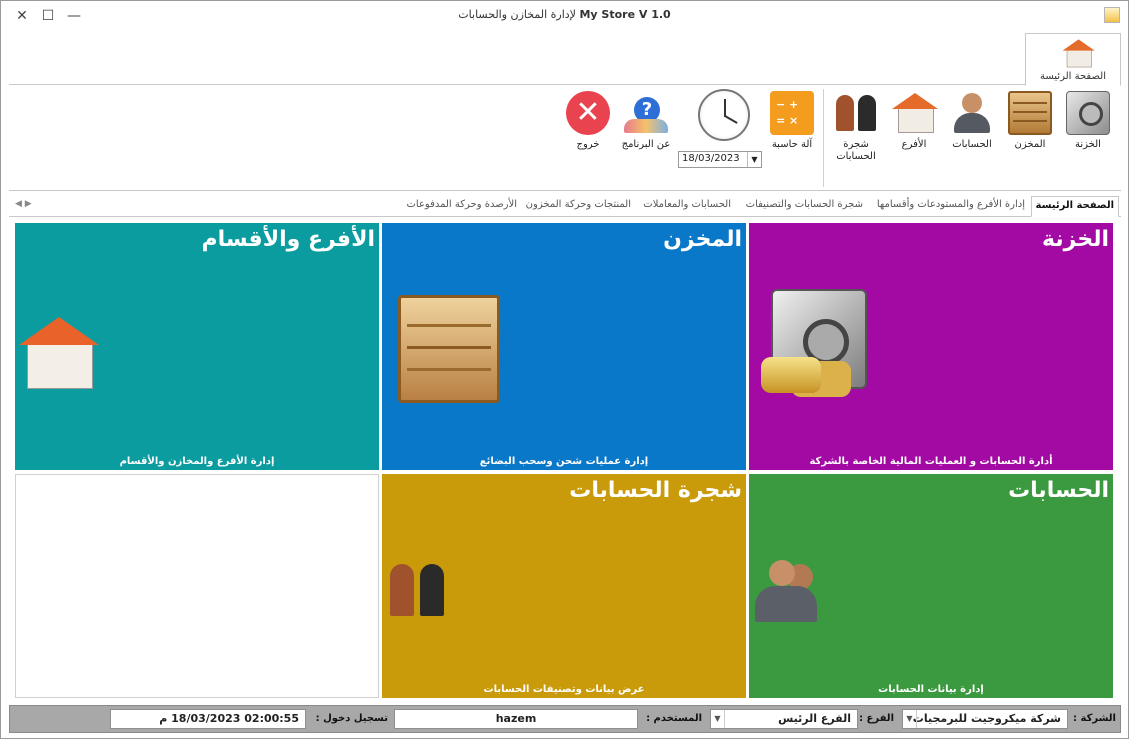  Describe the element at coordinates (578, 204) in the screenshot. I see `doc-tab-products: المنتجات وحركة المخزون` at that location.